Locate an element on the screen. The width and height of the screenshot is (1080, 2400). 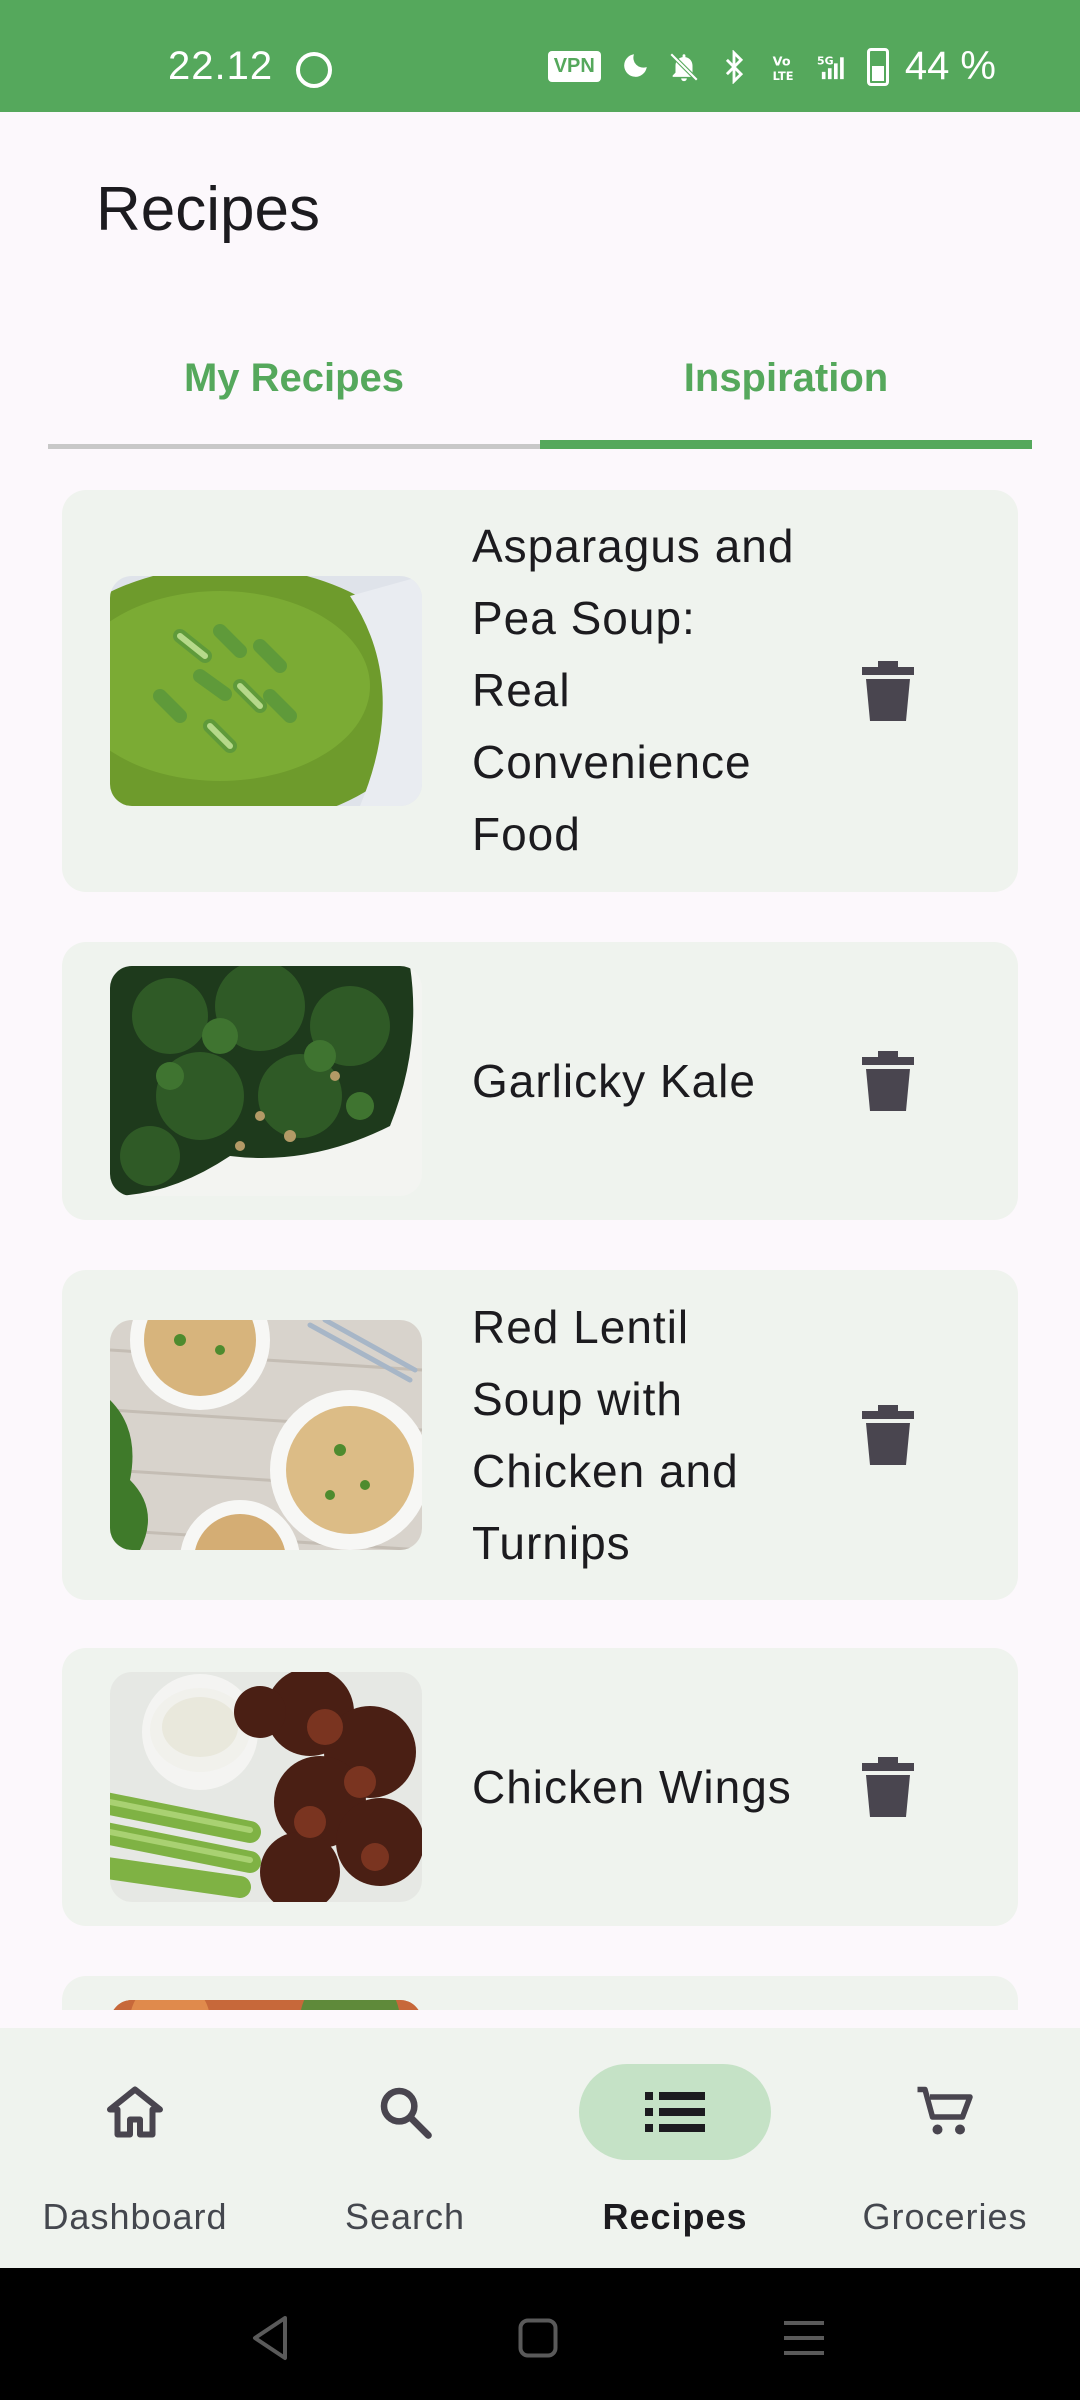
tab-bar: My Recipes Inspiration is located at coordinates (540, 390).